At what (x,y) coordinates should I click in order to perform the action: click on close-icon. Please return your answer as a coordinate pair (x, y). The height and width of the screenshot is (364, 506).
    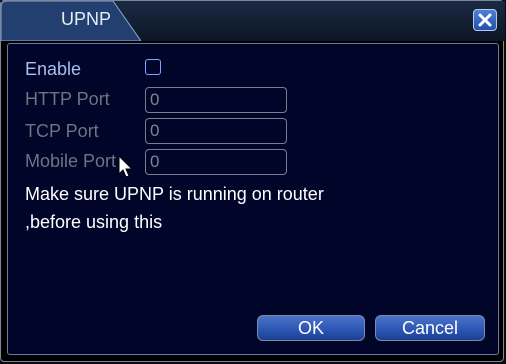
    Looking at the image, I should click on (485, 20).